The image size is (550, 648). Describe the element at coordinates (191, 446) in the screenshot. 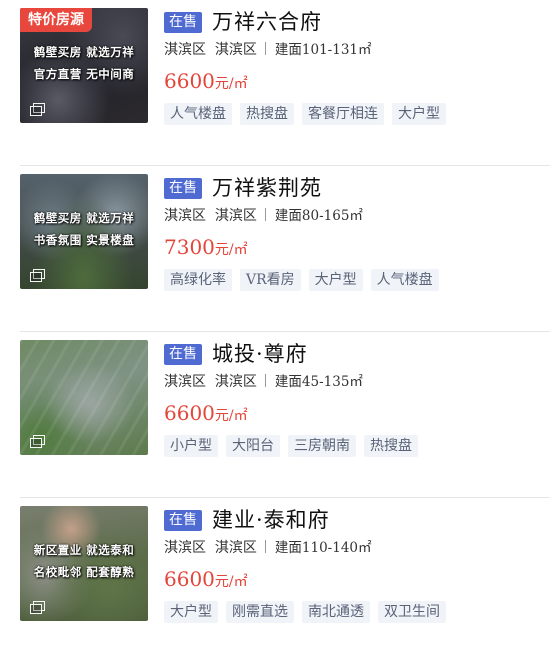

I see `feature-tag: 小户型` at that location.